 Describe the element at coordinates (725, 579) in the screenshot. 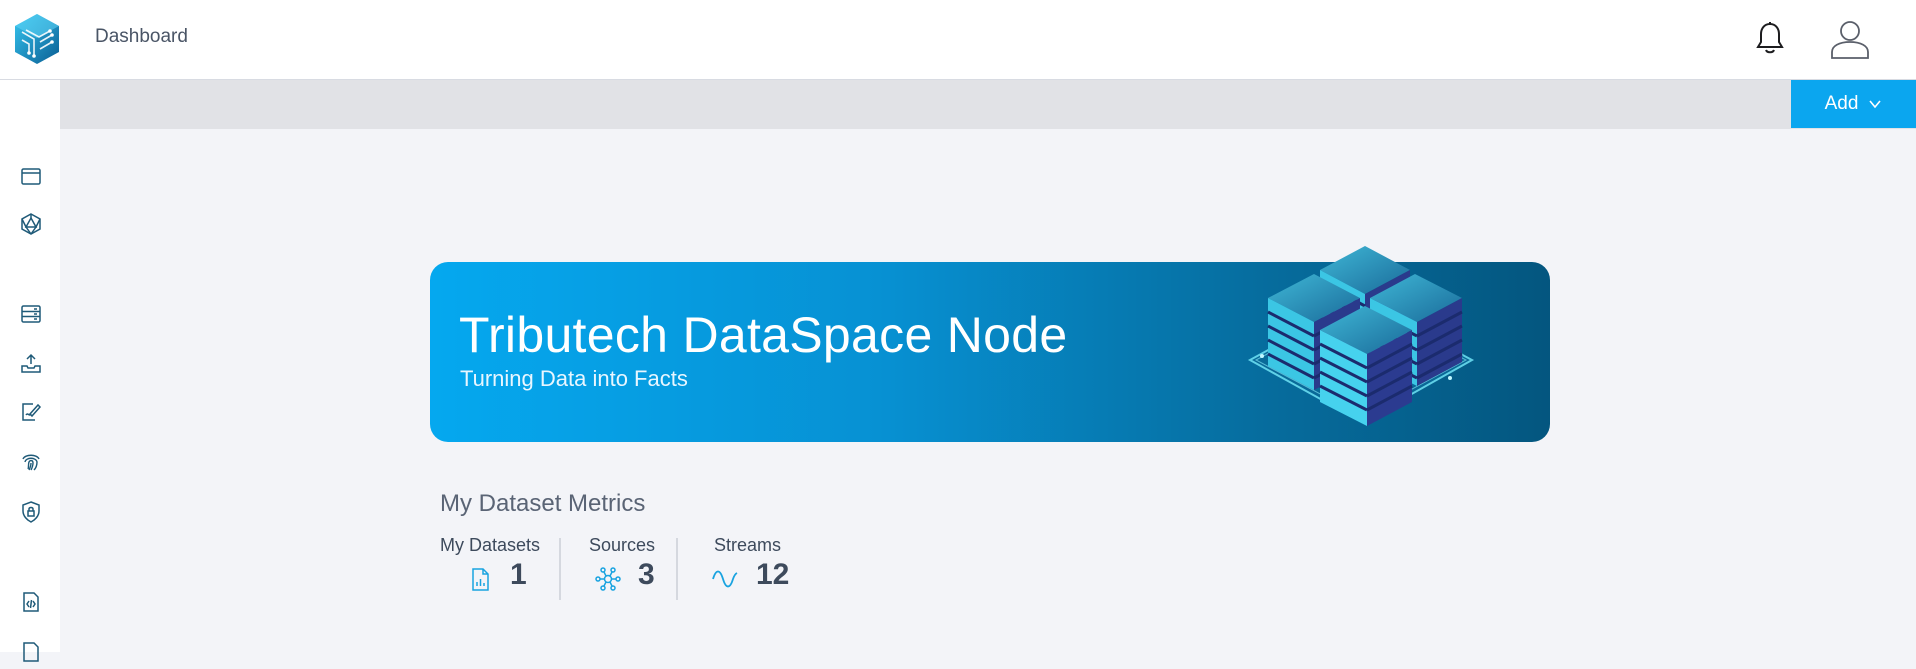

I see `sine-wave-icon` at that location.